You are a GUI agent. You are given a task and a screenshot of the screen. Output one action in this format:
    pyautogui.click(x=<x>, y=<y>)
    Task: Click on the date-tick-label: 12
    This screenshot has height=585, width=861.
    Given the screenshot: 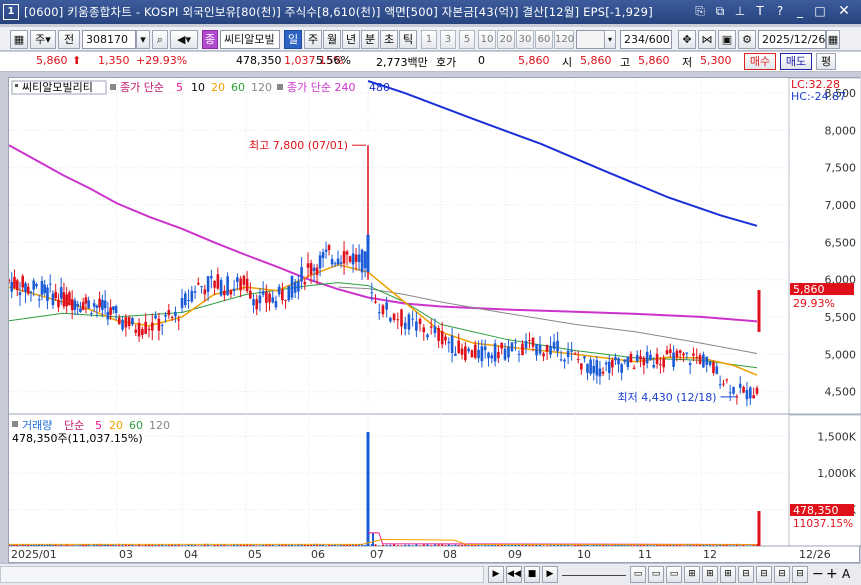 What is the action you would take?
    pyautogui.click(x=710, y=554)
    